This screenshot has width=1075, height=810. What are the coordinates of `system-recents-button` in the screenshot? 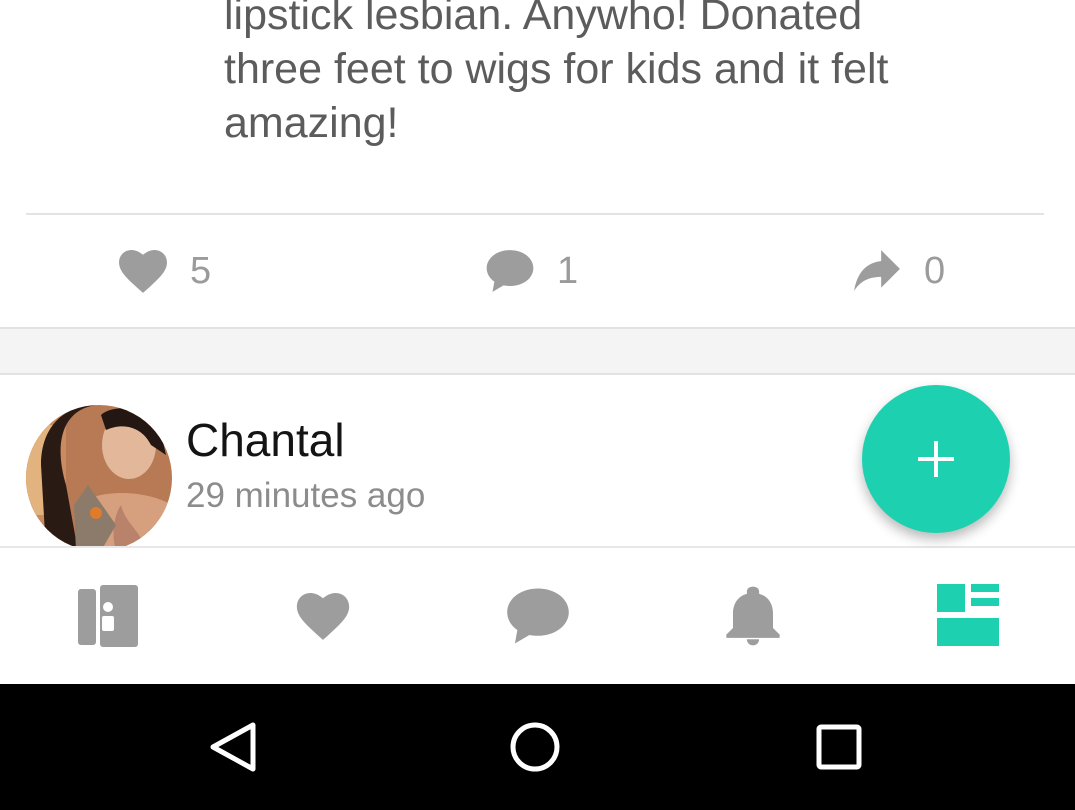 It's located at (839, 747).